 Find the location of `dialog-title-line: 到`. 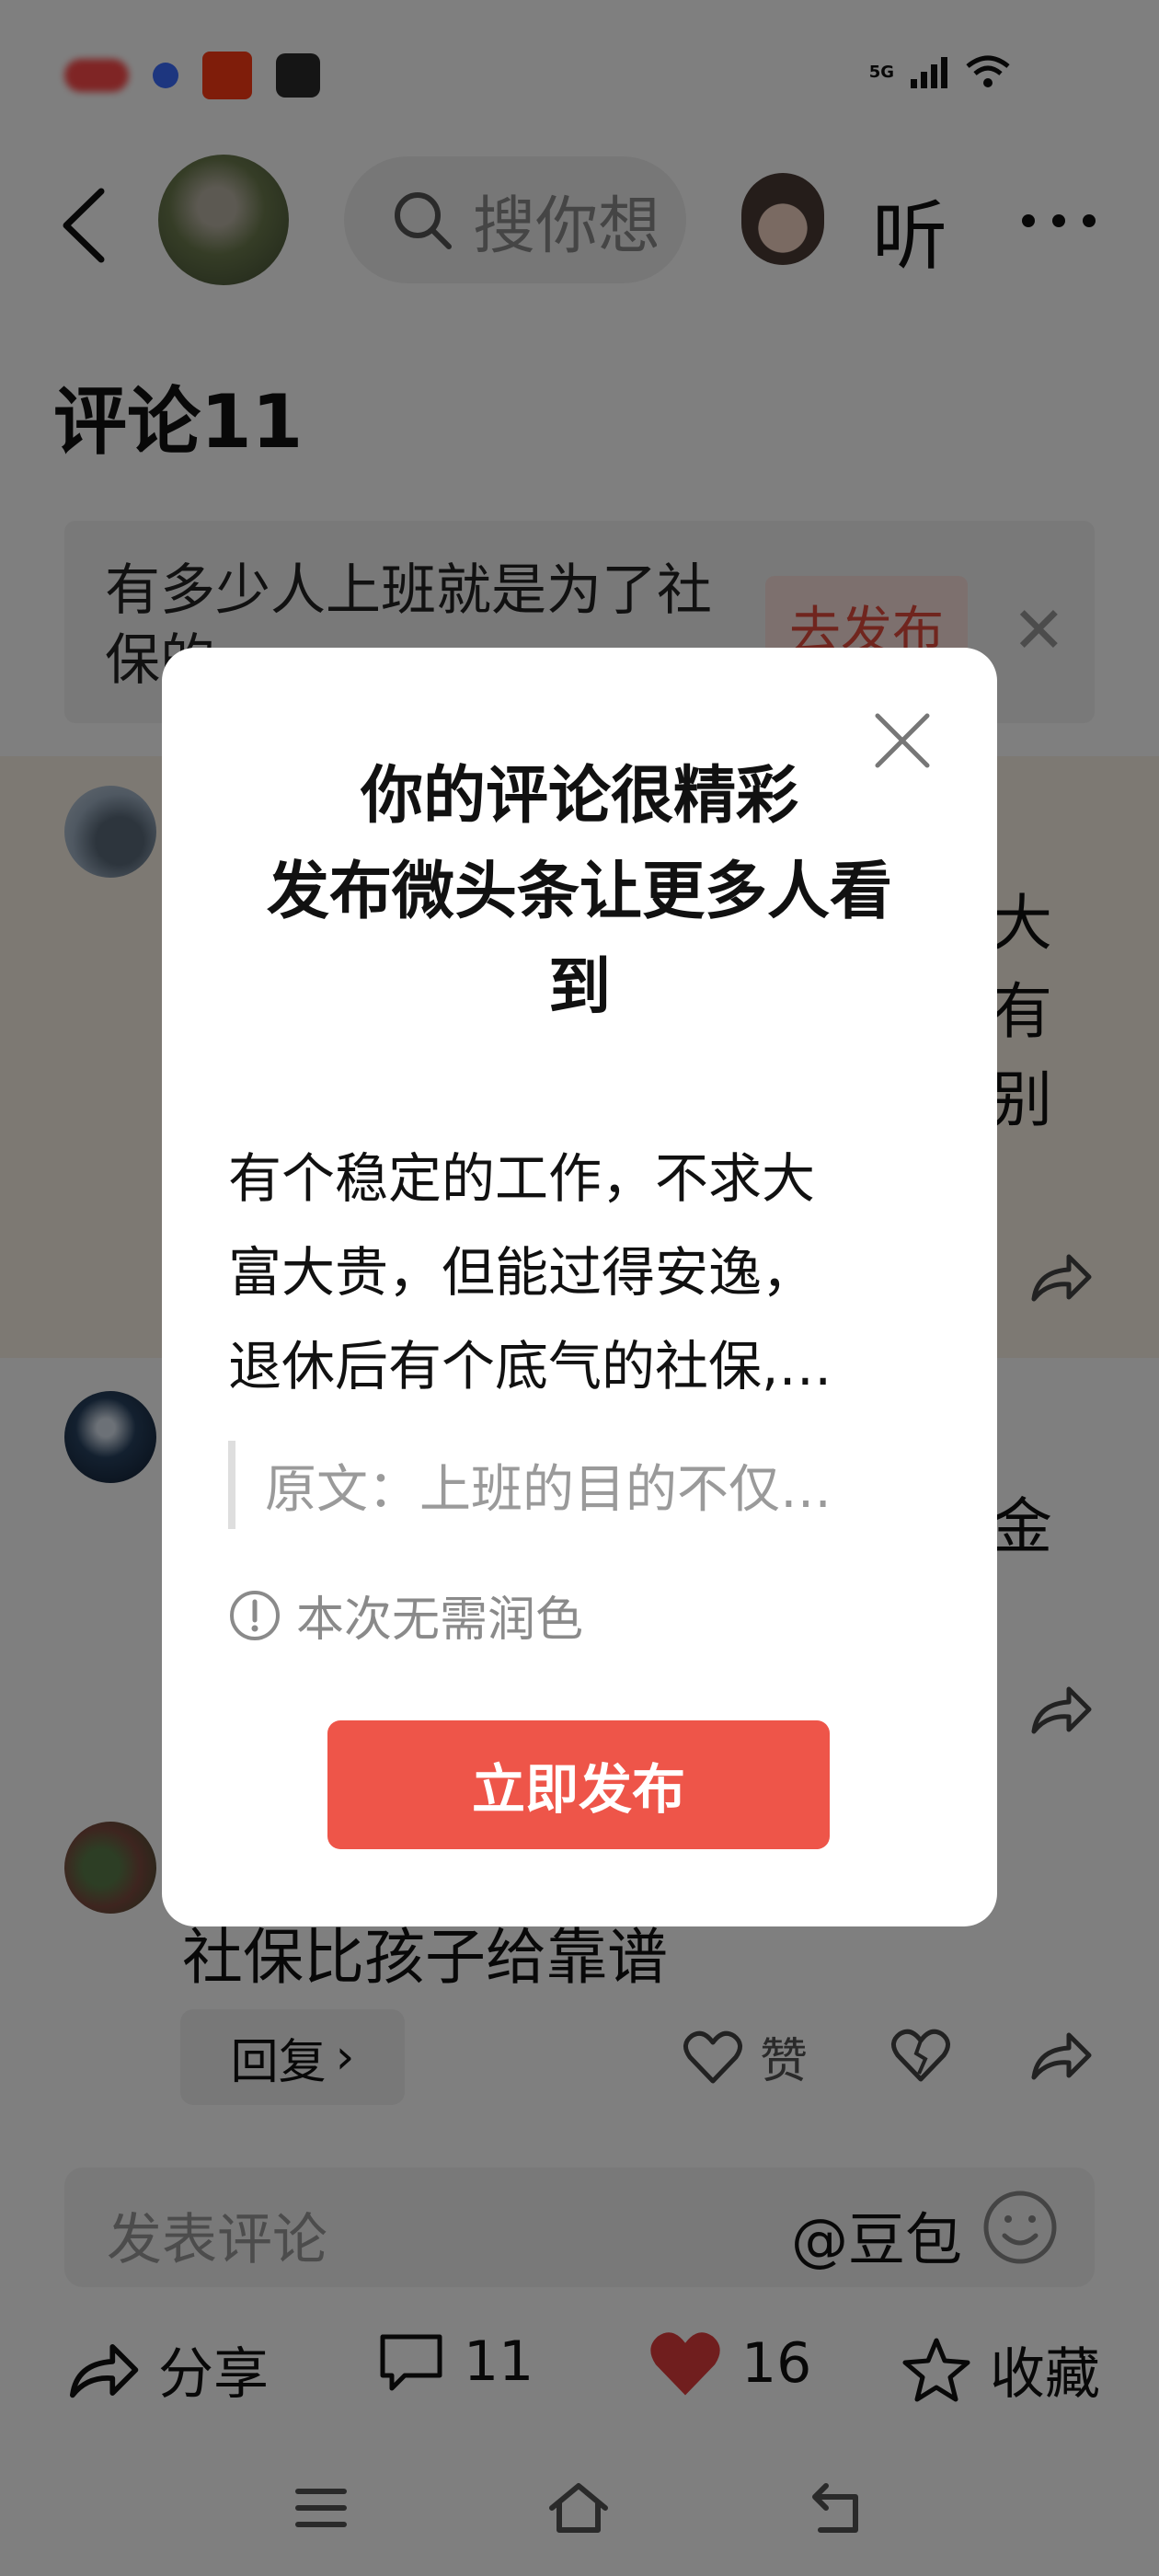

dialog-title-line: 到 is located at coordinates (579, 987).